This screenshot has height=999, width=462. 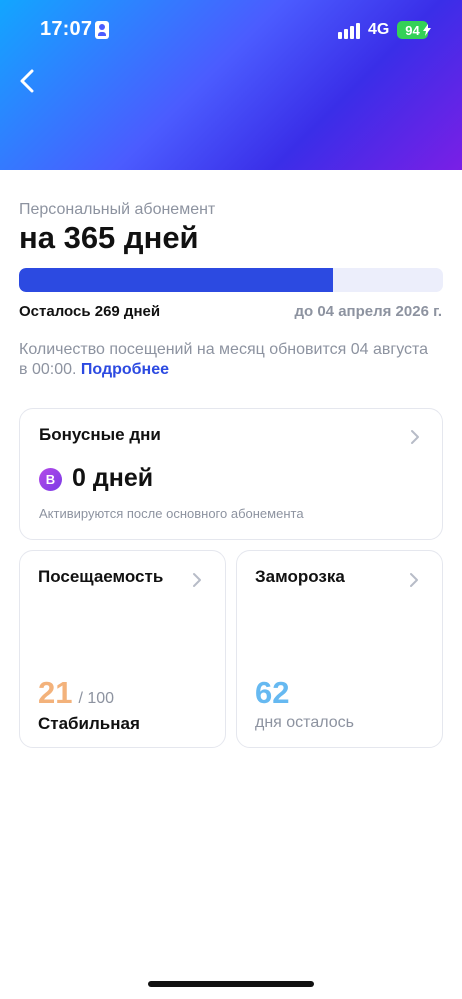 What do you see at coordinates (109, 237) in the screenshot?
I see `subscription-title: на 365 дней` at bounding box center [109, 237].